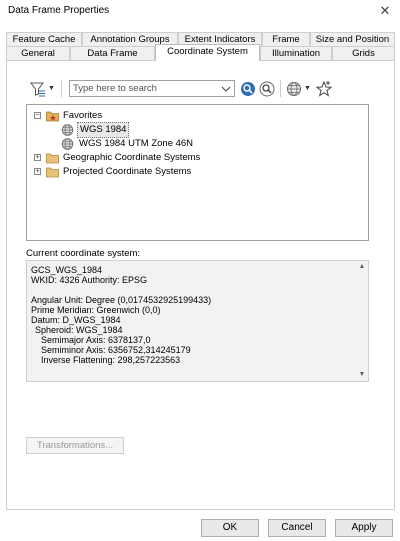 The width and height of the screenshot is (400, 541). What do you see at coordinates (352, 39) in the screenshot?
I see `tab-size-and-position: Size and Position` at bounding box center [352, 39].